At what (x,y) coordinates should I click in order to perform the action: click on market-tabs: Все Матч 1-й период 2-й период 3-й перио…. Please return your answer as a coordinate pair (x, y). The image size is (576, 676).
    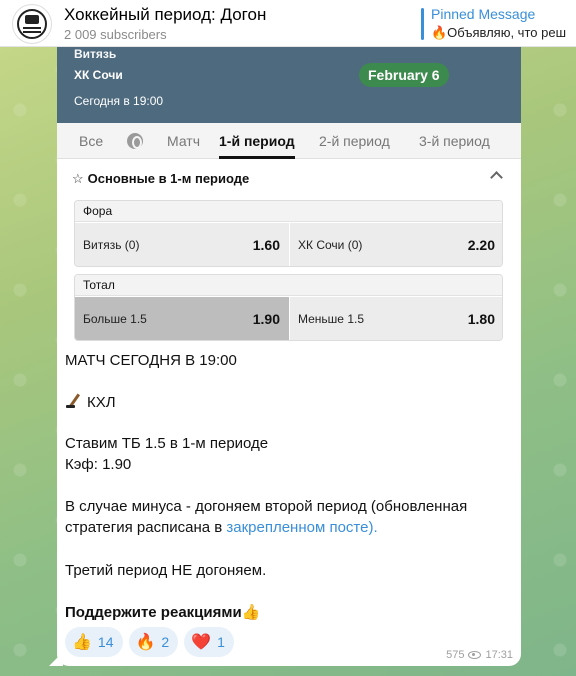
    Looking at the image, I should click on (289, 141).